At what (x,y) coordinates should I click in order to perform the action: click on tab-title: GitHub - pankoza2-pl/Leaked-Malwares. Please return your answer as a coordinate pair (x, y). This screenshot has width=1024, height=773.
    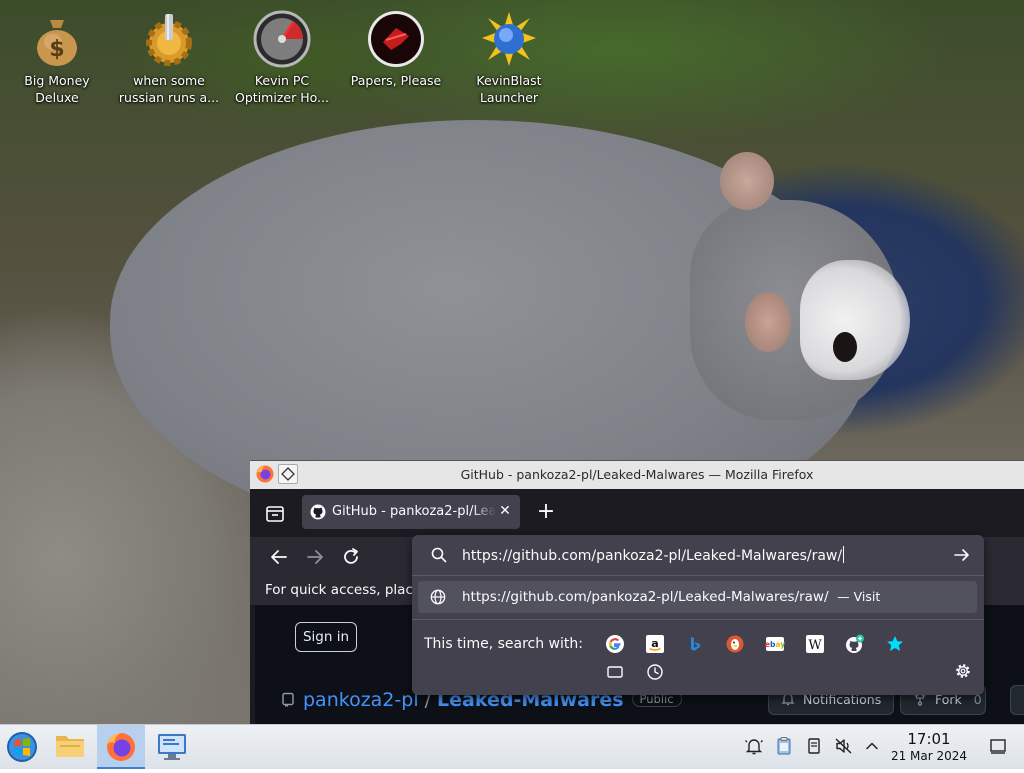
    Looking at the image, I should click on (414, 511).